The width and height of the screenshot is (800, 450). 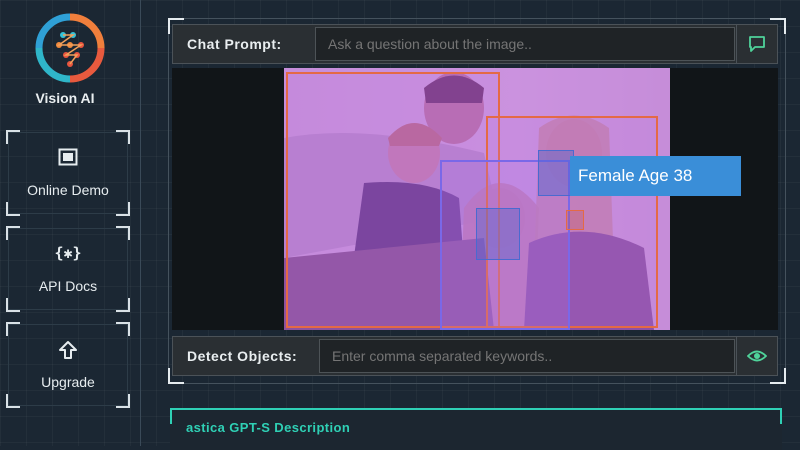 What do you see at coordinates (68, 352) in the screenshot?
I see `arrow-up-icon` at bounding box center [68, 352].